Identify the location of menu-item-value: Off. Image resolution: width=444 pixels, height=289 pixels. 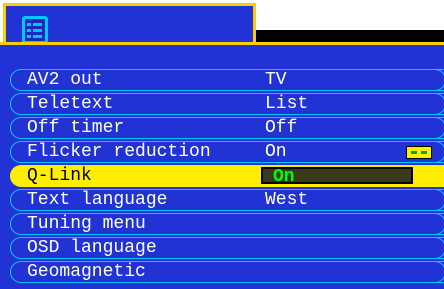
(281, 128).